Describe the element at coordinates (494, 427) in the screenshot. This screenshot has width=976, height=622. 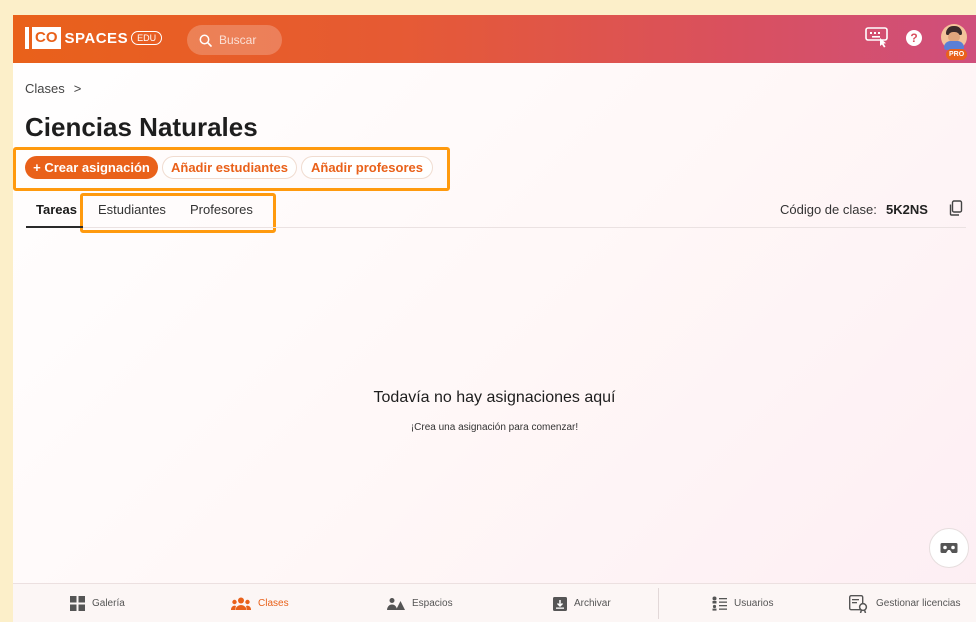
I see `empty-state-subtitle: ¡Crea una asignación para comenzar!` at that location.